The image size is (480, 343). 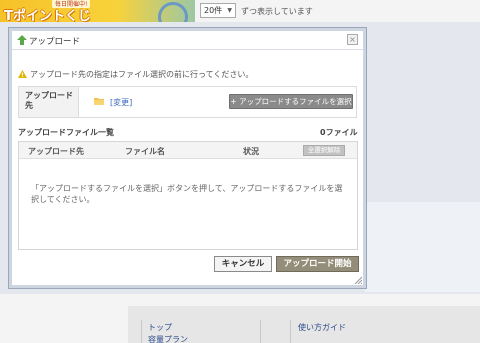 I want to click on content-panel, so click(x=422, y=247).